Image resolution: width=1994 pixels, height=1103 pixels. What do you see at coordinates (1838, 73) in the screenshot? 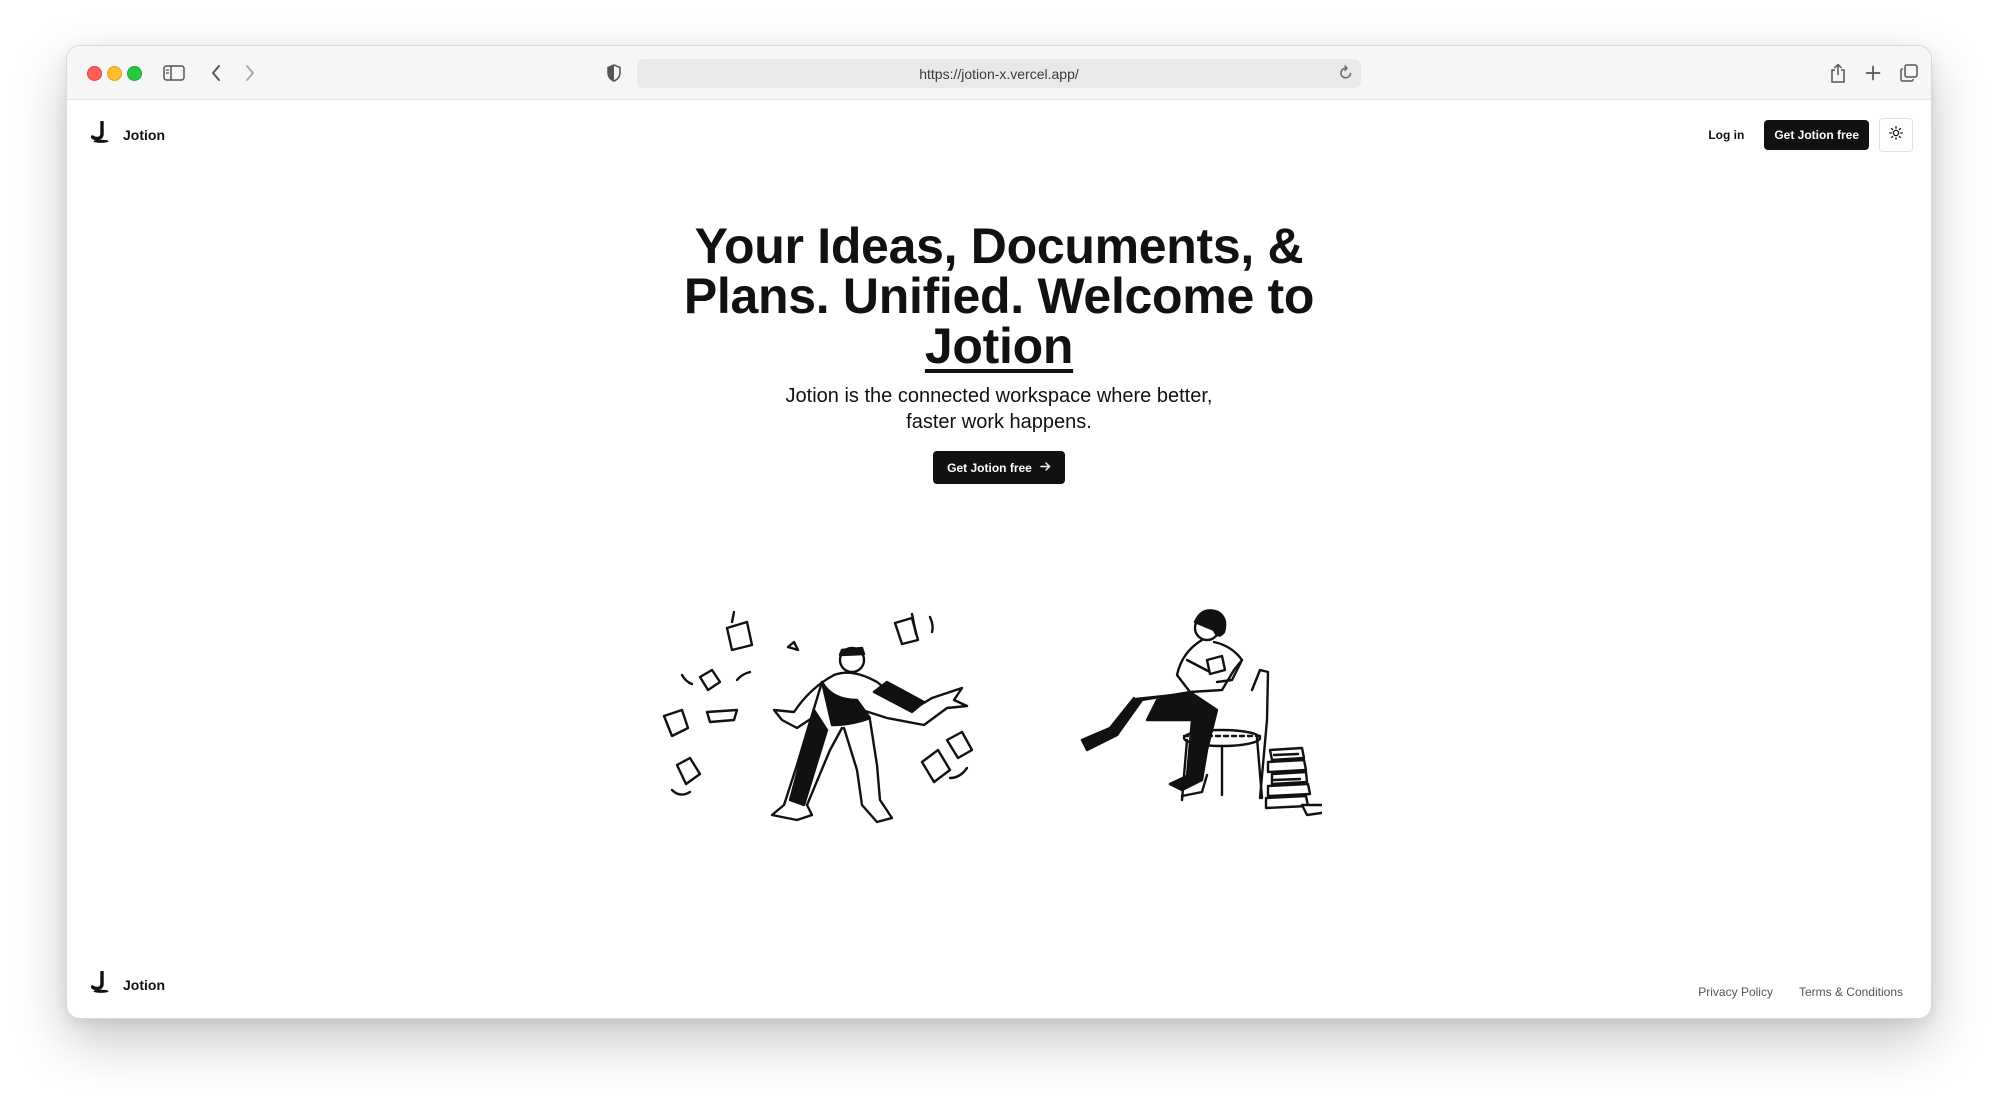
I see `share-icon` at bounding box center [1838, 73].